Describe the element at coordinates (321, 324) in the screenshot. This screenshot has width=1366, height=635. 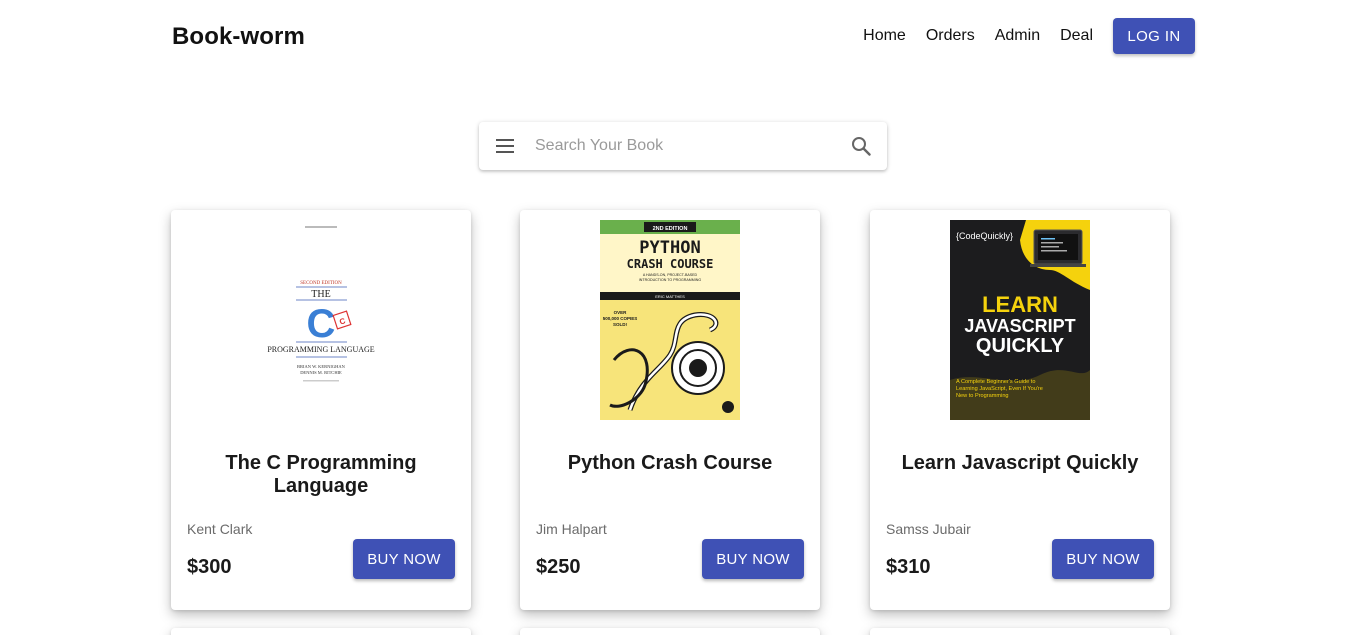
I see `cover-letter: C` at that location.